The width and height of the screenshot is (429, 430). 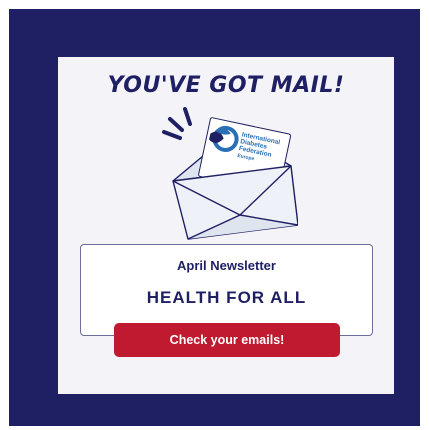 What do you see at coordinates (226, 85) in the screenshot?
I see `headline: YOU'VE GOT MAIL!` at bounding box center [226, 85].